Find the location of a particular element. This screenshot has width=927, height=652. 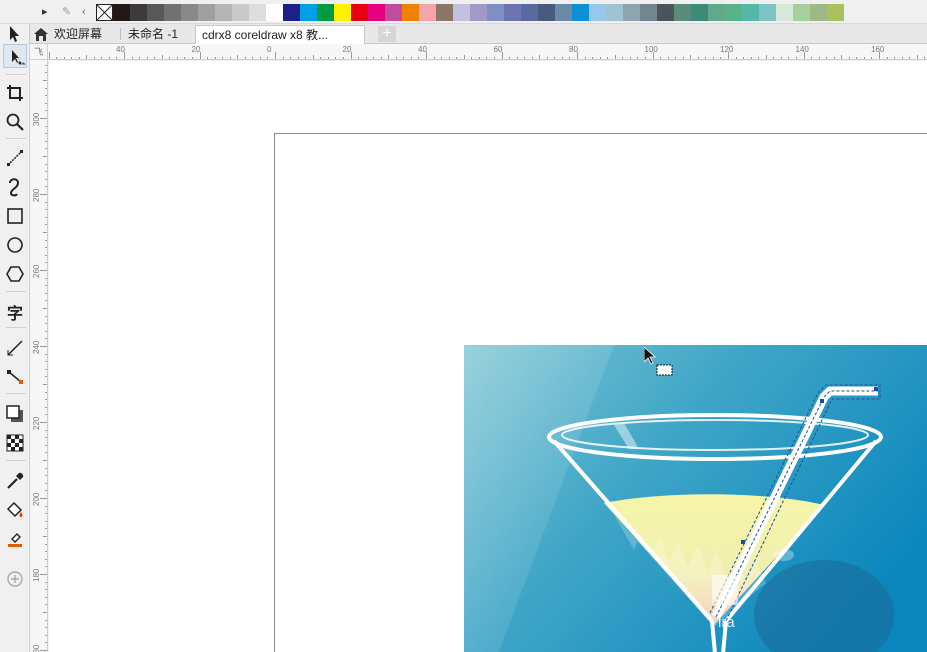

vertical-ruler: 300 280 260 240 220 200 180 160 is located at coordinates (39, 356).